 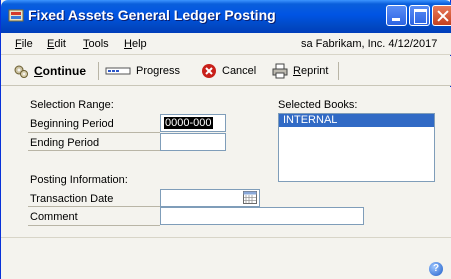 I want to click on help-icon: ?, so click(x=436, y=269).